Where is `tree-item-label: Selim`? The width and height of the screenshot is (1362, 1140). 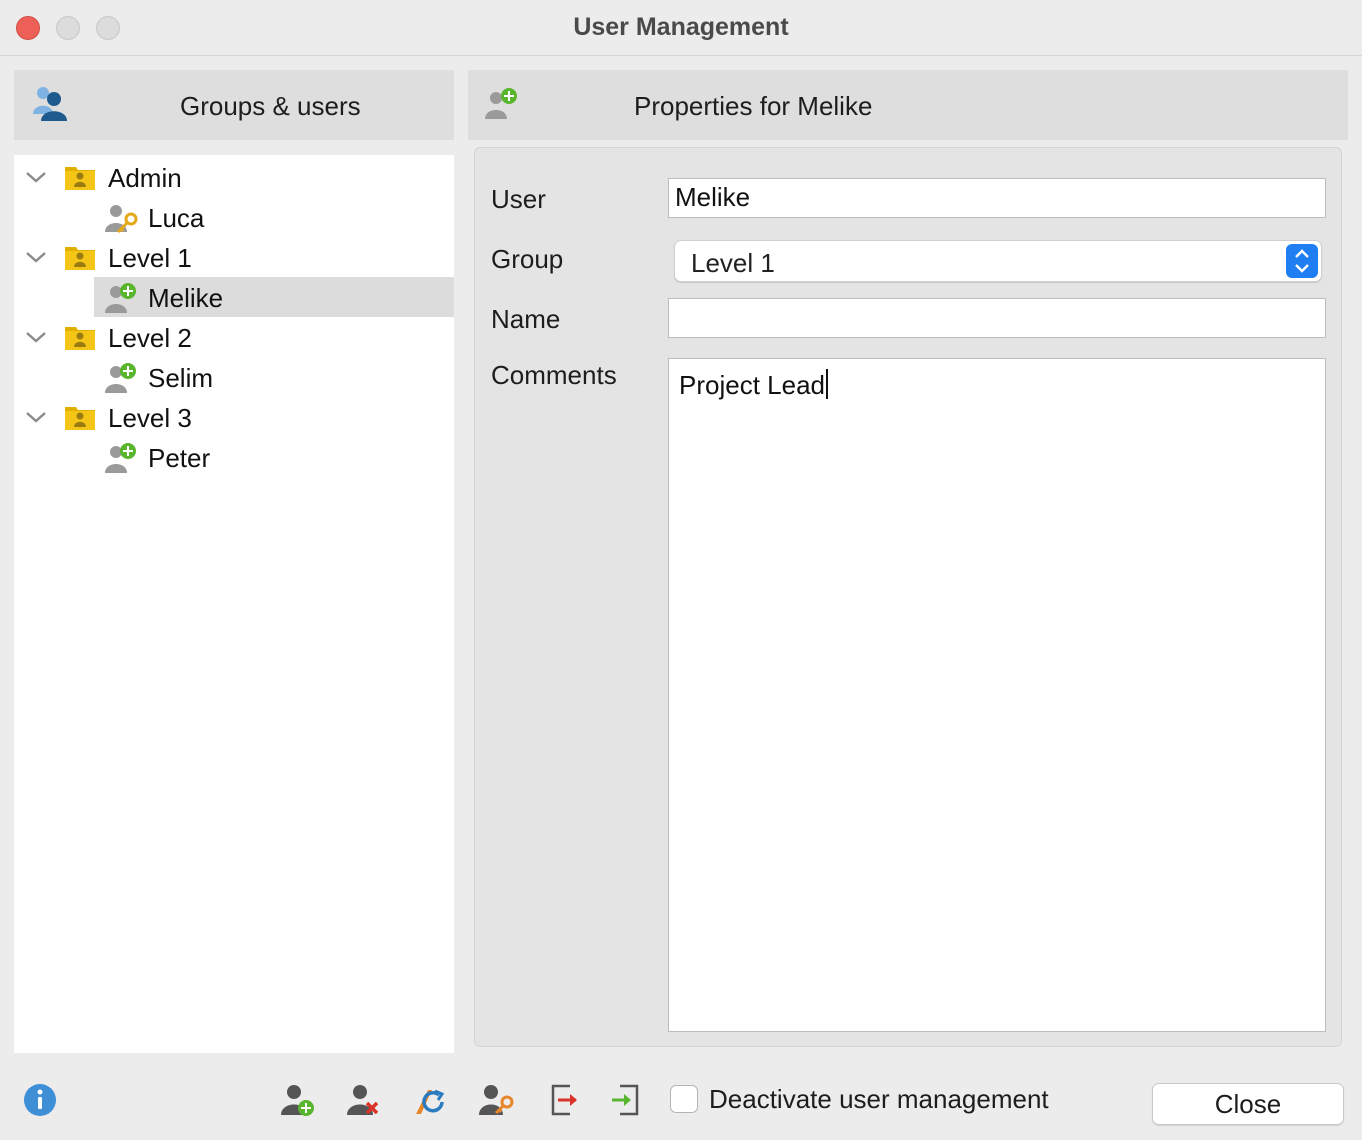
tree-item-label: Selim is located at coordinates (181, 378).